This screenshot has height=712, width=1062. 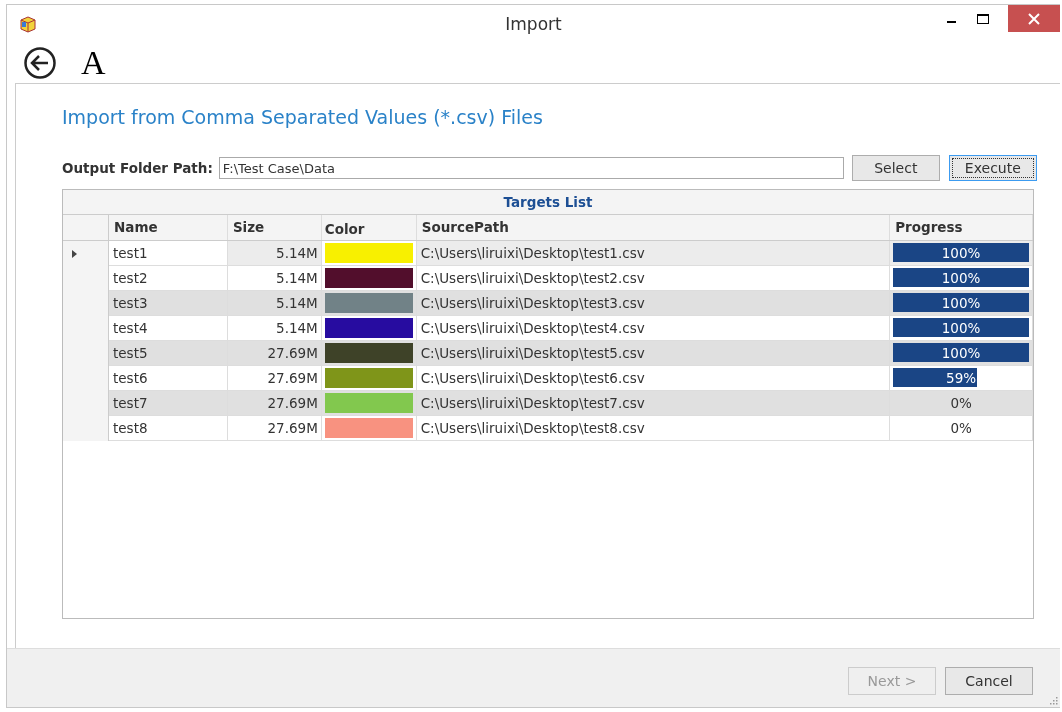 I want to click on action-button: Select, so click(x=895, y=168).